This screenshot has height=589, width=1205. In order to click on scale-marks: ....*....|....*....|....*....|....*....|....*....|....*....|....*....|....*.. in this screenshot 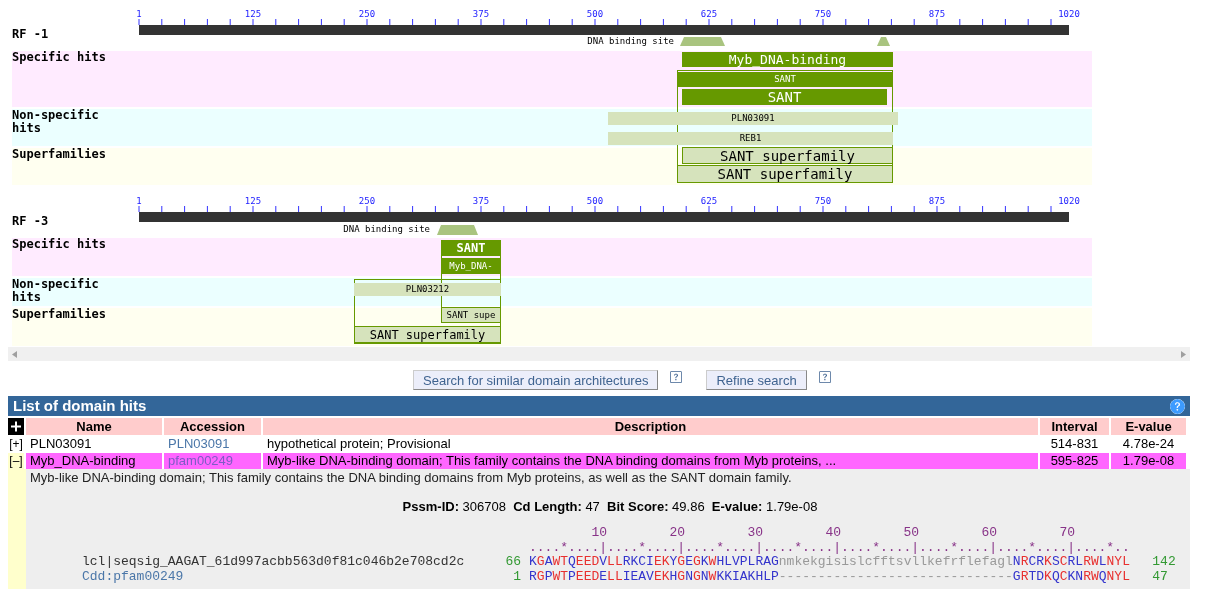, I will do `click(830, 547)`.